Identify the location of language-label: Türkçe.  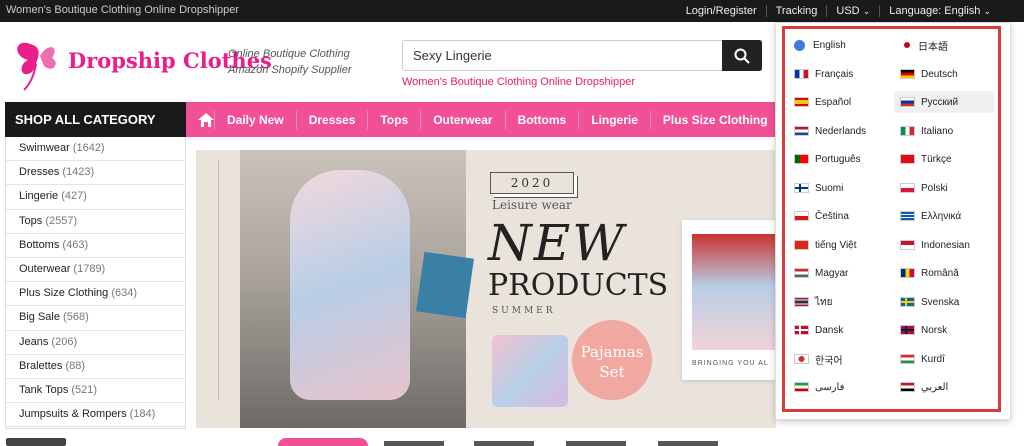
(936, 159).